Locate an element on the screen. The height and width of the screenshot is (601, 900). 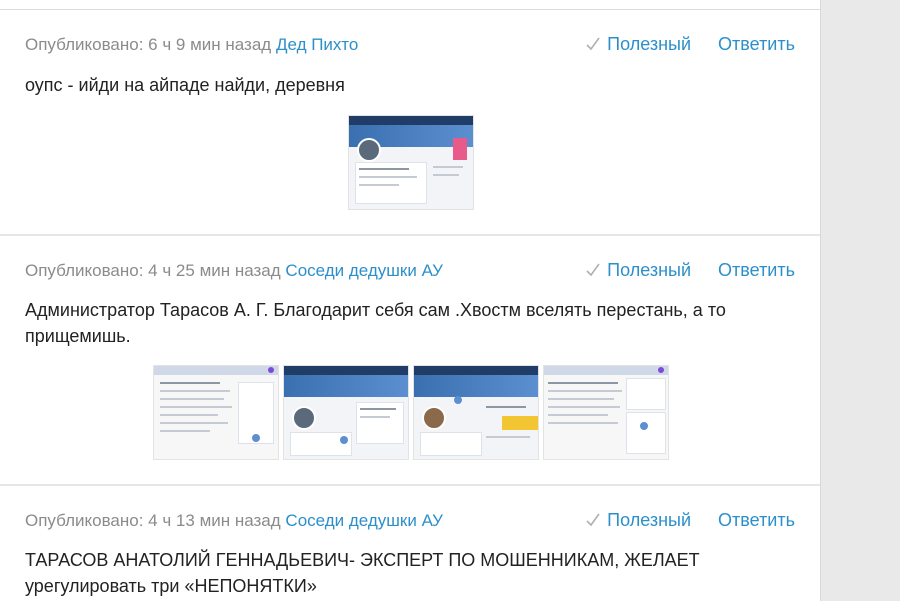
thumb-ad is located at coordinates (460, 149).